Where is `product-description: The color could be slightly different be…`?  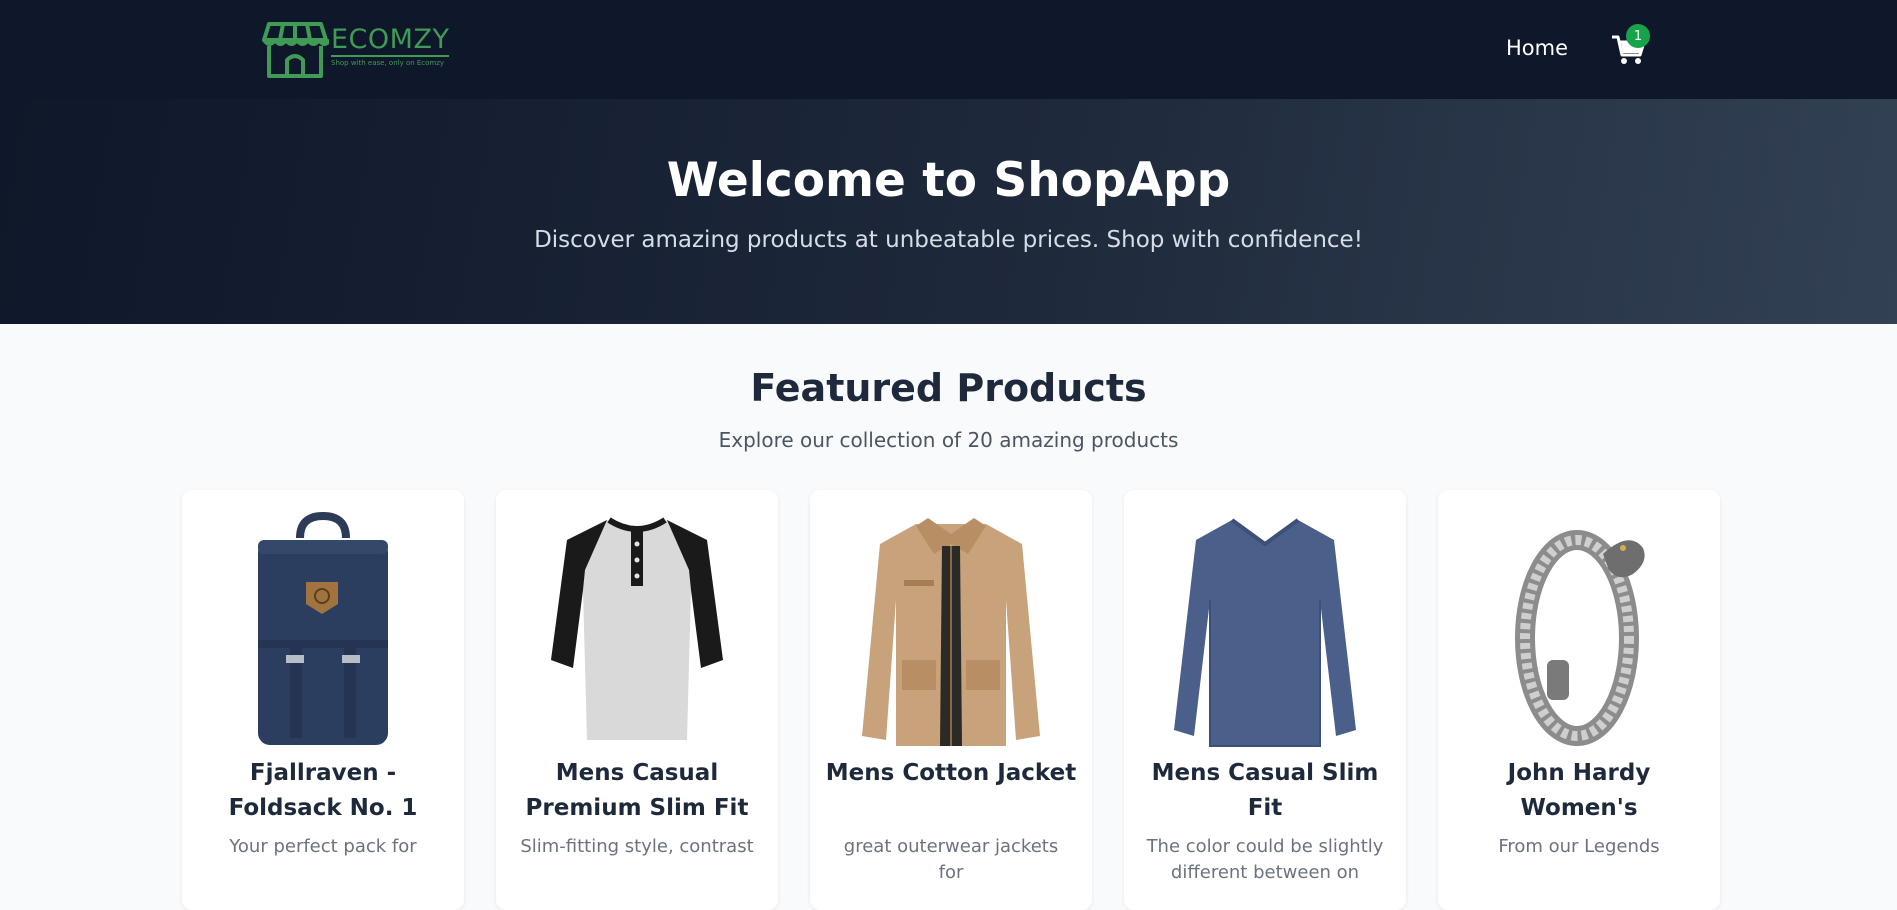
product-description: The color could be slightly different be… is located at coordinates (1265, 859).